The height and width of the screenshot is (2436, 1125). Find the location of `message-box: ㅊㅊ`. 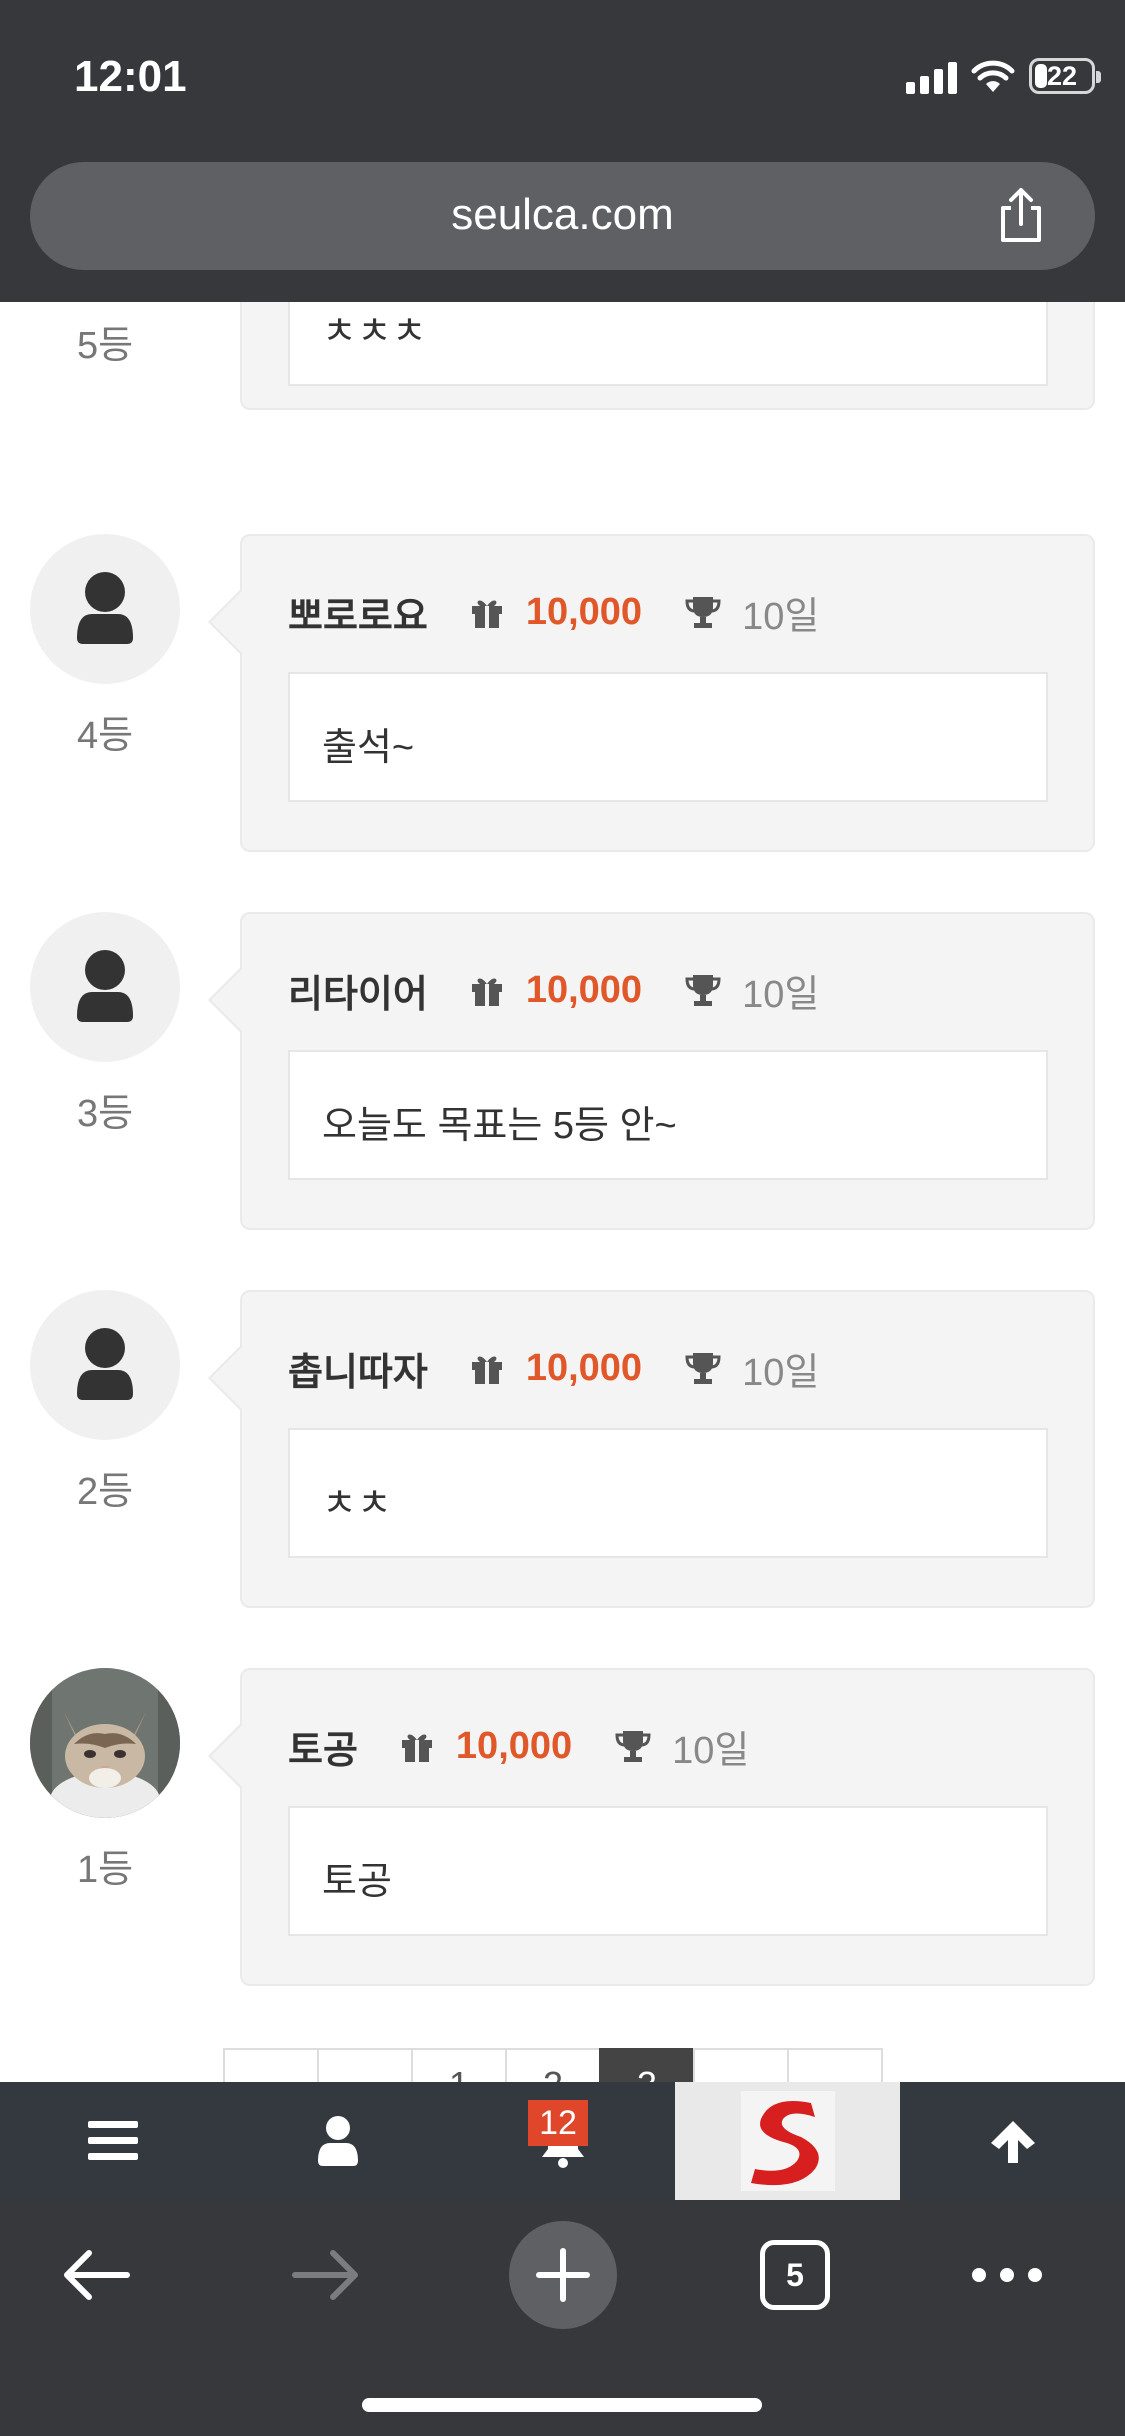

message-box: ㅊㅊ is located at coordinates (668, 1493).